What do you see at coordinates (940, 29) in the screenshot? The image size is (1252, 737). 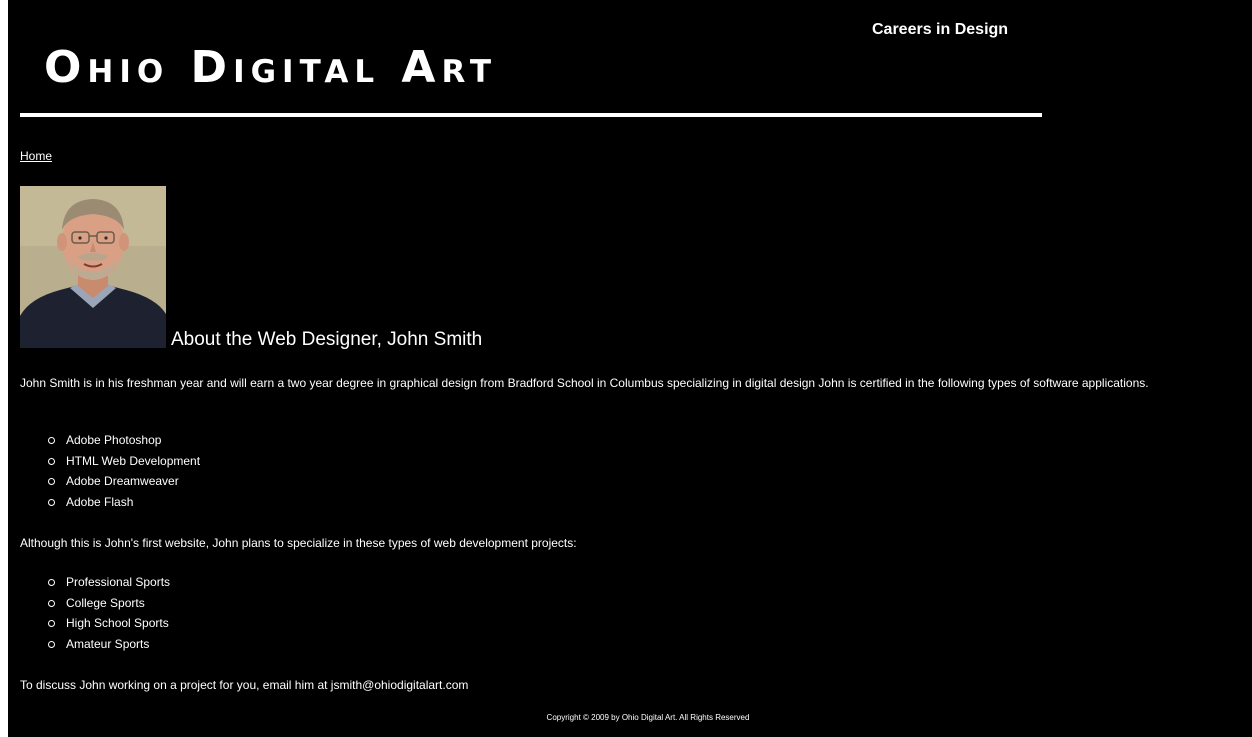 I see `site-tagline: Careers in Design` at bounding box center [940, 29].